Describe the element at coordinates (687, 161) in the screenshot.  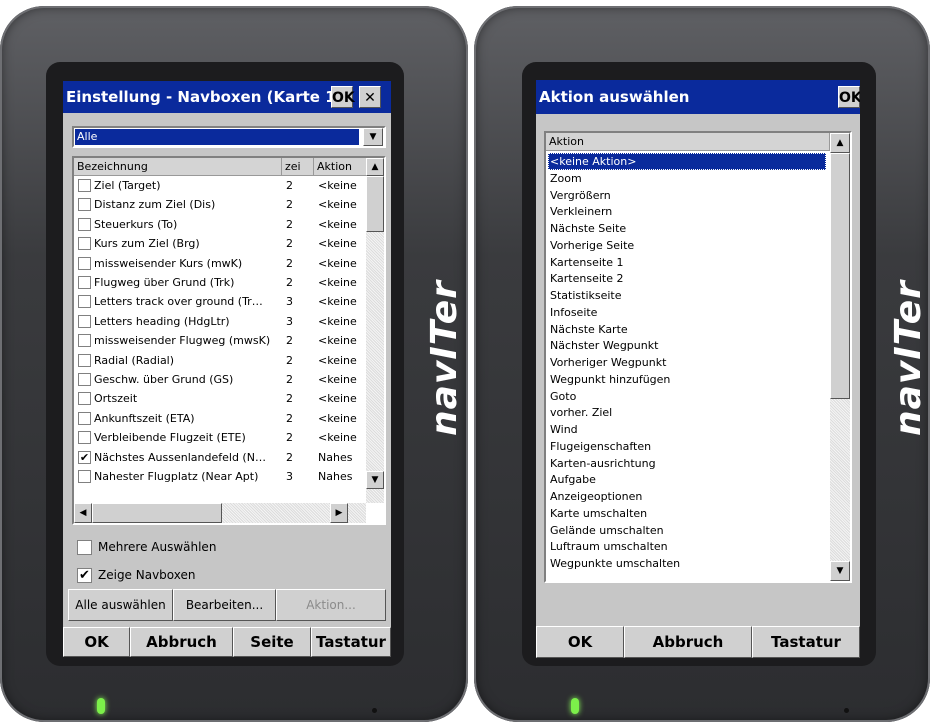
I see `list-item: <keine Aktion>` at that location.